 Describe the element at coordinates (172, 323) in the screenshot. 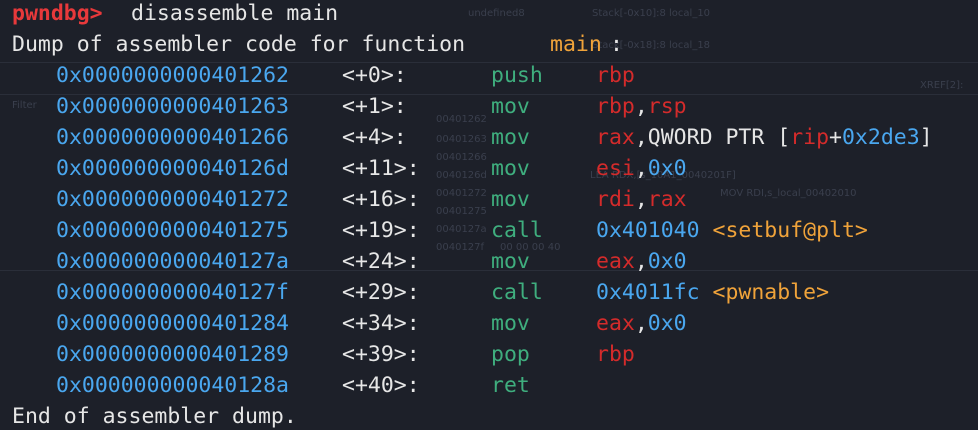

I see `instruction-address: 0x0000000000401284` at that location.